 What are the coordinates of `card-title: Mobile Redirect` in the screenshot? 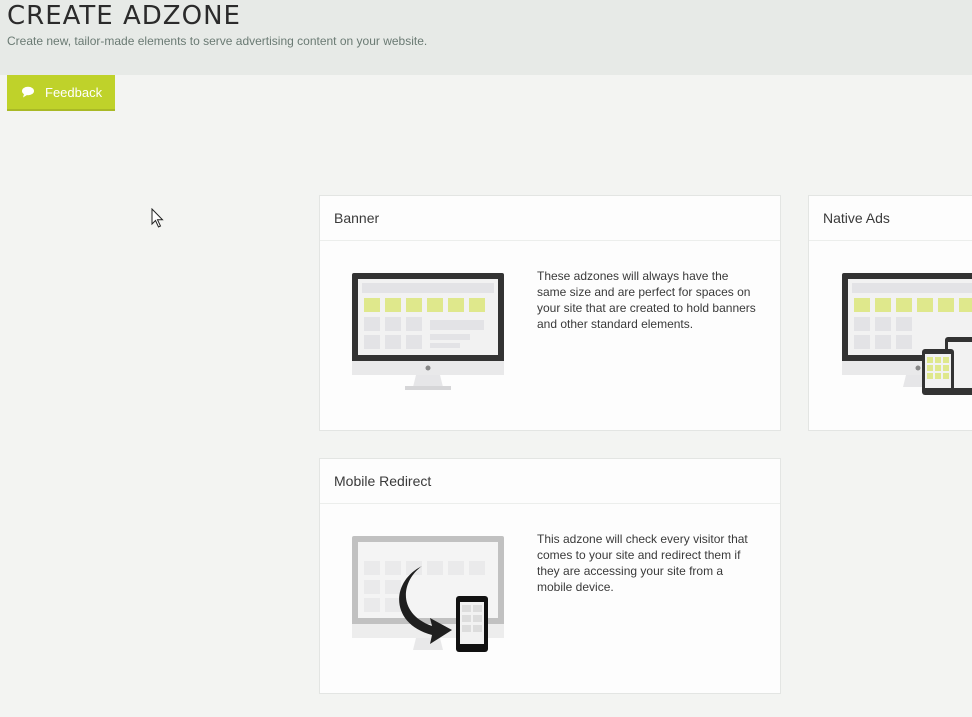 It's located at (550, 481).